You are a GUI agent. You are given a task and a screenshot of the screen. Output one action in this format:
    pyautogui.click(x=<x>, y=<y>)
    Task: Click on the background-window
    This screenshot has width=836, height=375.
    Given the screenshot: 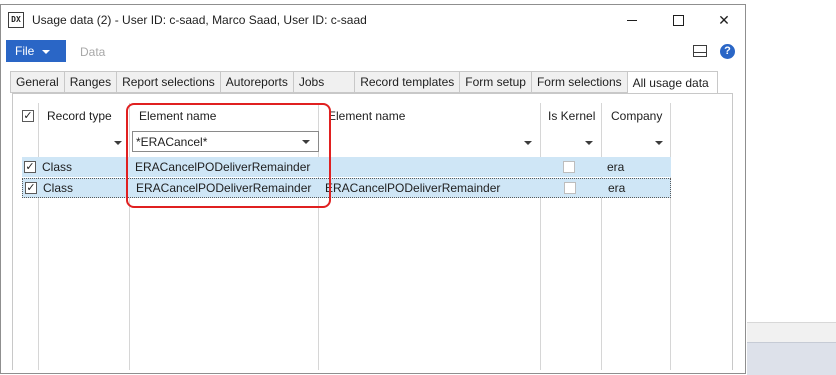 What is the action you would take?
    pyautogui.click(x=791, y=187)
    